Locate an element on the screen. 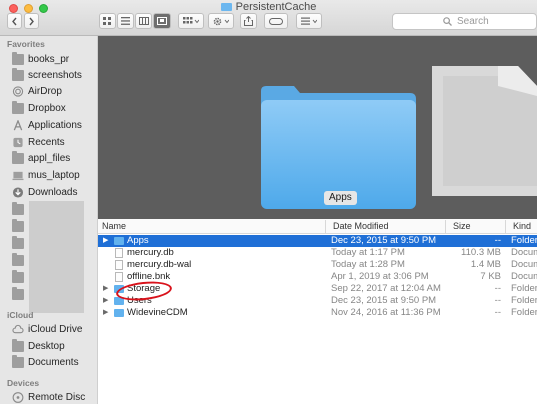 This screenshot has height=404, width=537. share-icon is located at coordinates (248, 21).